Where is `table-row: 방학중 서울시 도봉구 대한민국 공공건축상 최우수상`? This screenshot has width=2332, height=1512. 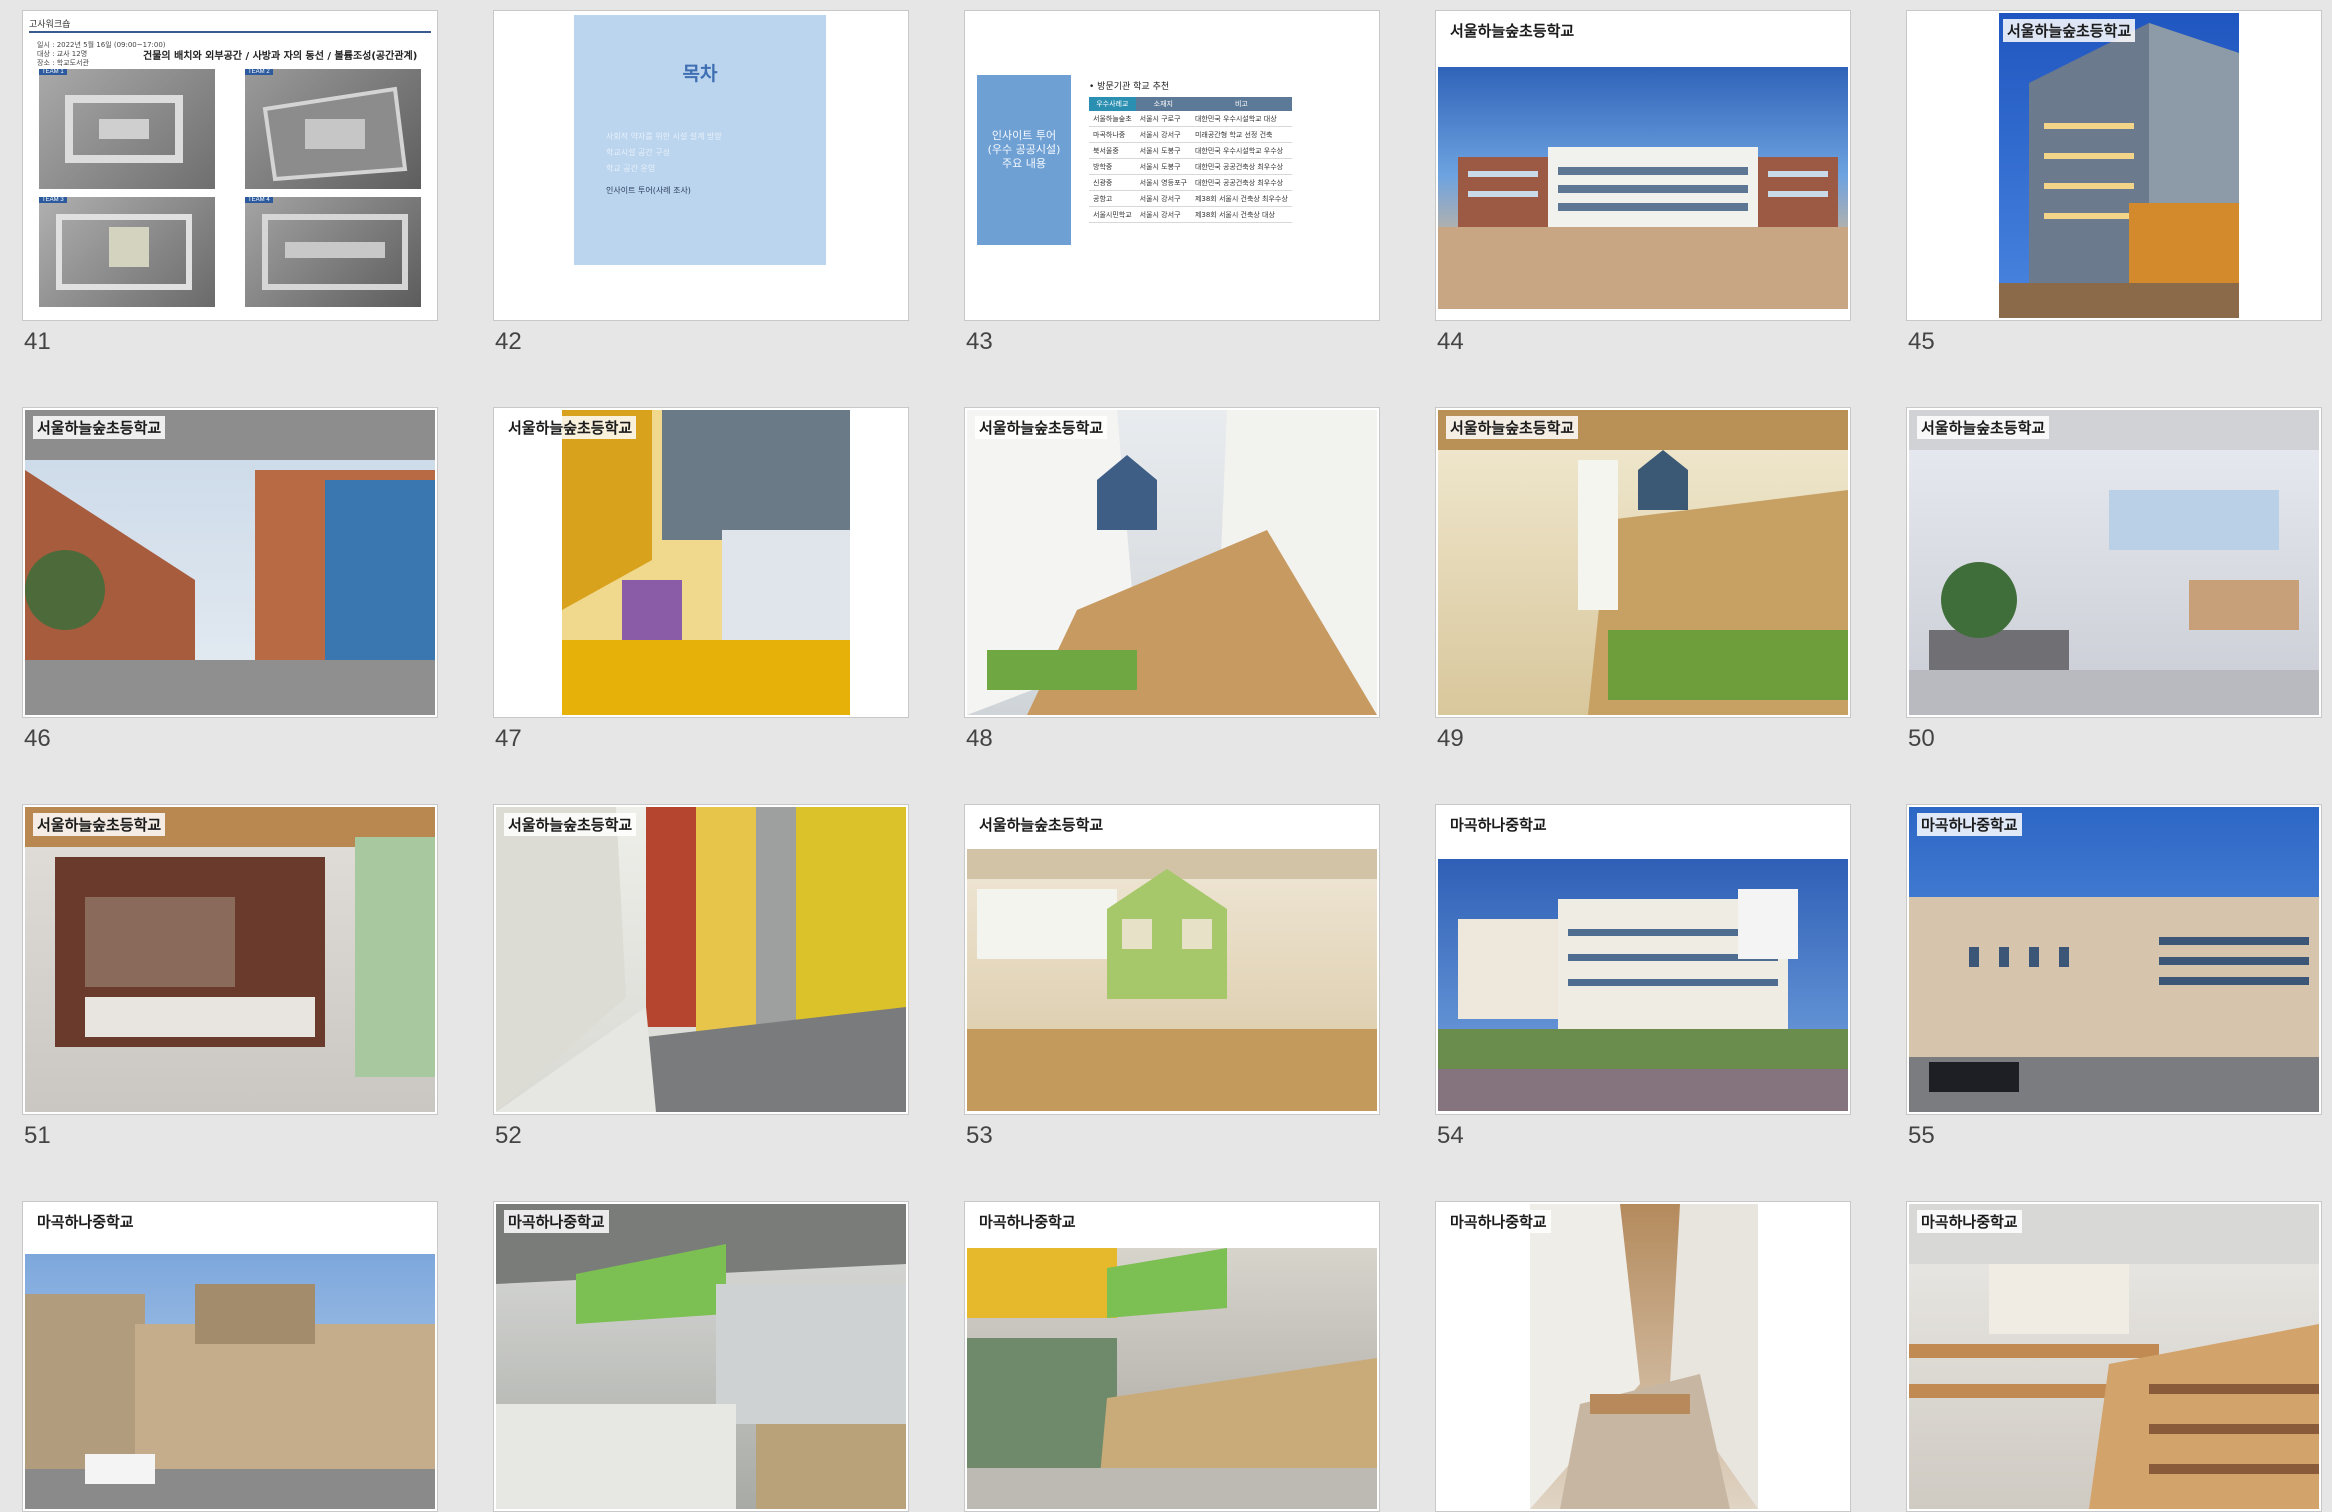
table-row: 방학중 서울시 도봉구 대한민국 공공건축상 최우수상 is located at coordinates (1190, 166).